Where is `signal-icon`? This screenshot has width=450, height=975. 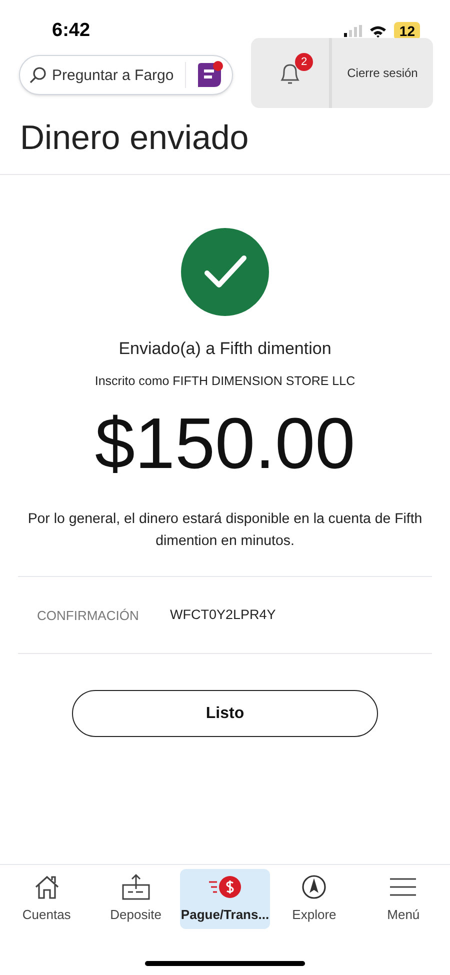 signal-icon is located at coordinates (353, 31).